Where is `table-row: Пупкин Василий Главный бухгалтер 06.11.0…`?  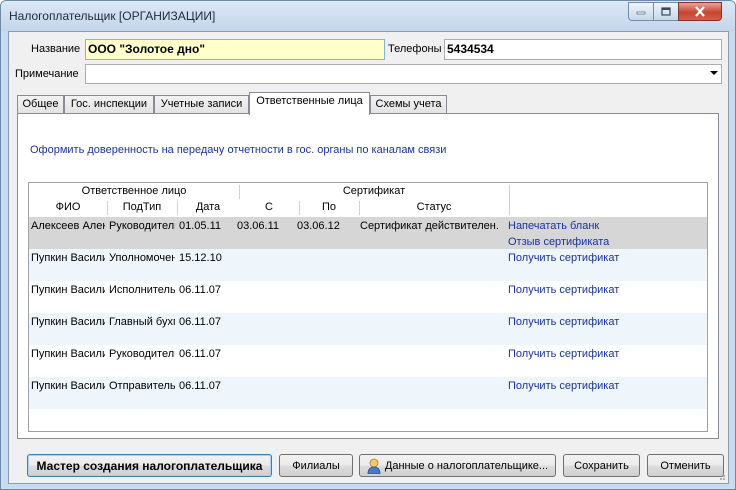
table-row: Пупкин Василий Главный бухгалтер 06.11.0… is located at coordinates (368, 329).